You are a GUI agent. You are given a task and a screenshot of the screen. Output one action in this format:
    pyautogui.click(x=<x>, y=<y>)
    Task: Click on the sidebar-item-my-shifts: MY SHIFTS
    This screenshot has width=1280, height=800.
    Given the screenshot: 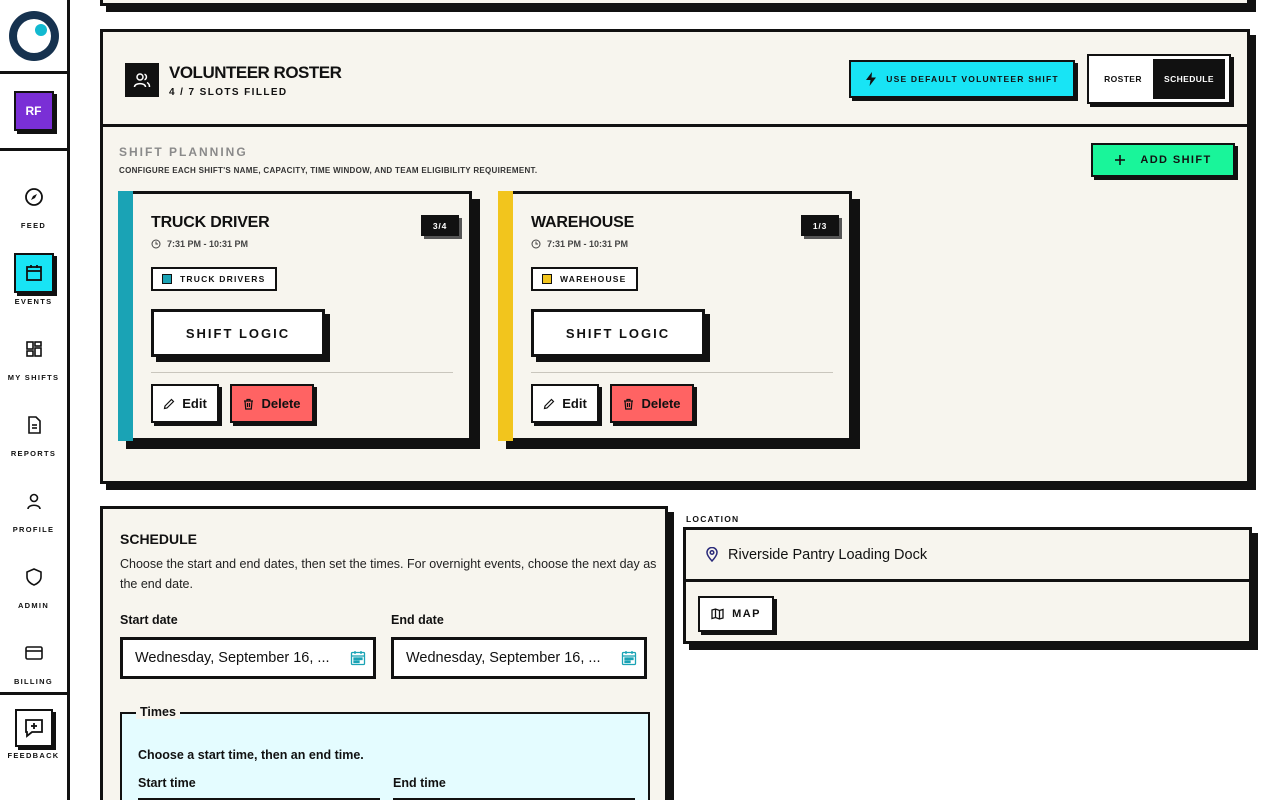 What is the action you would take?
    pyautogui.click(x=33, y=367)
    